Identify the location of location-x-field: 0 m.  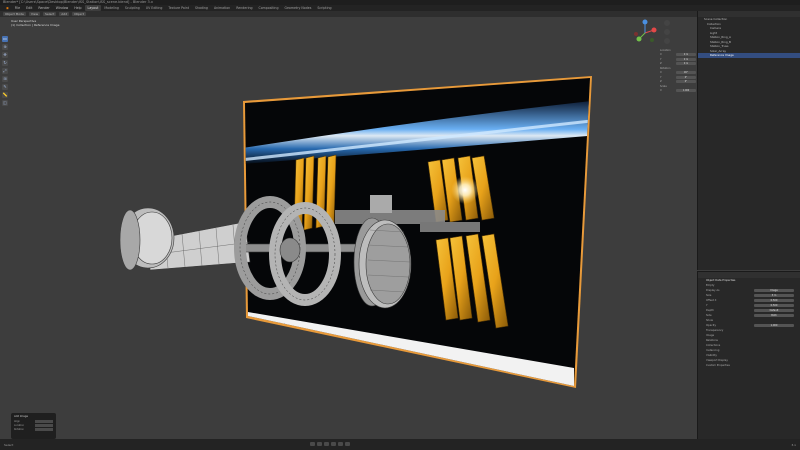
(686, 55).